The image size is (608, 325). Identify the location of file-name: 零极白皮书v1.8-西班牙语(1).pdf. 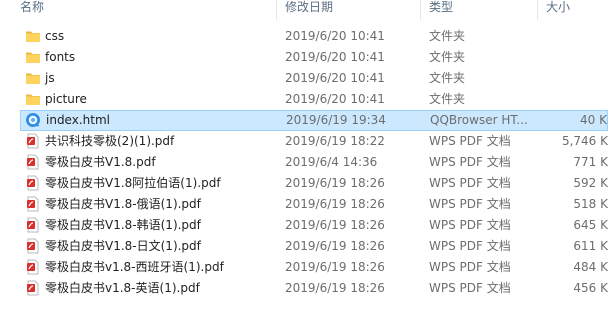
(134, 267).